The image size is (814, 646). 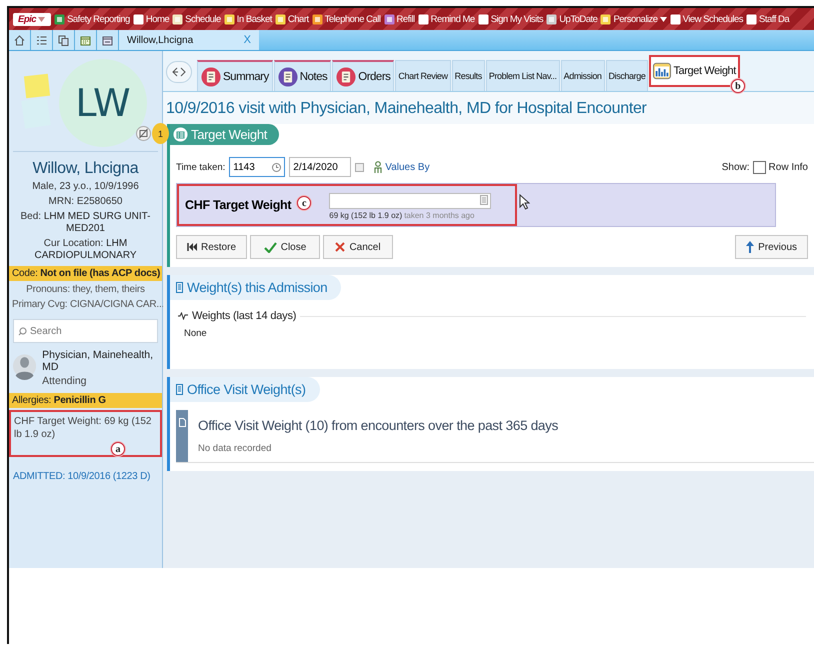 What do you see at coordinates (303, 75) in the screenshot?
I see `tab: Notes` at bounding box center [303, 75].